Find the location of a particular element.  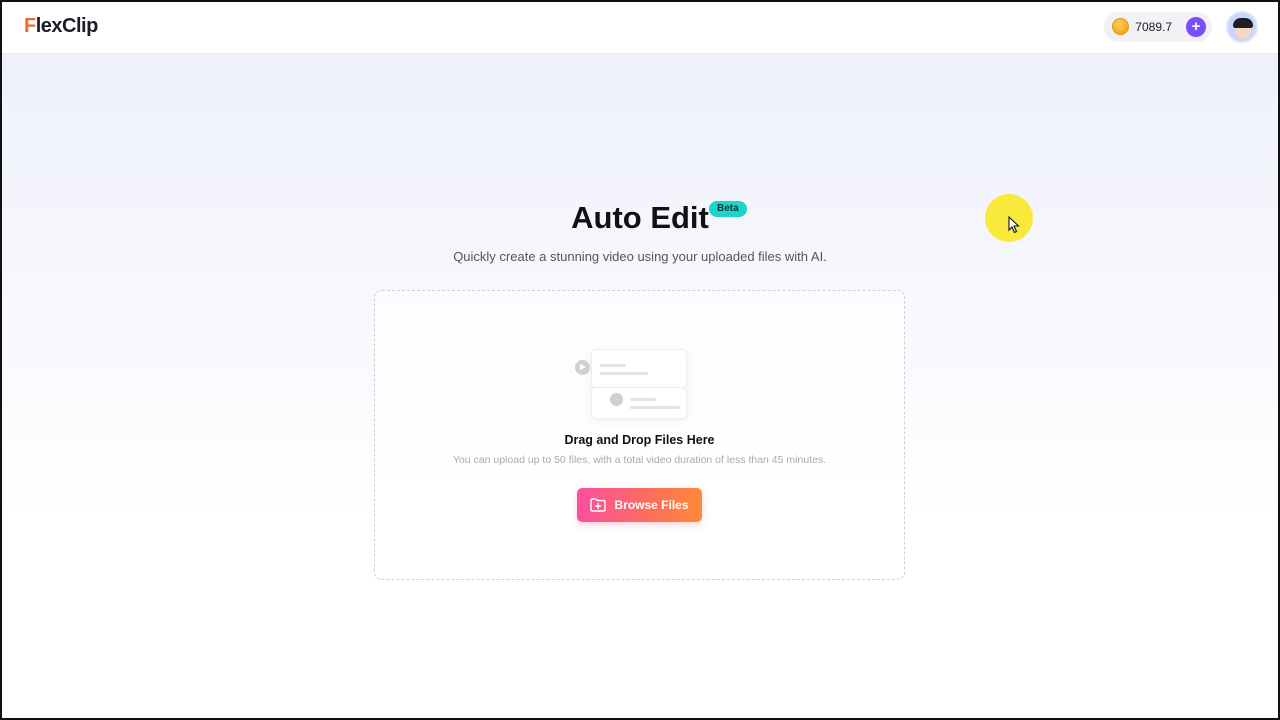

title-row: Auto Edit is located at coordinates (640, 218).